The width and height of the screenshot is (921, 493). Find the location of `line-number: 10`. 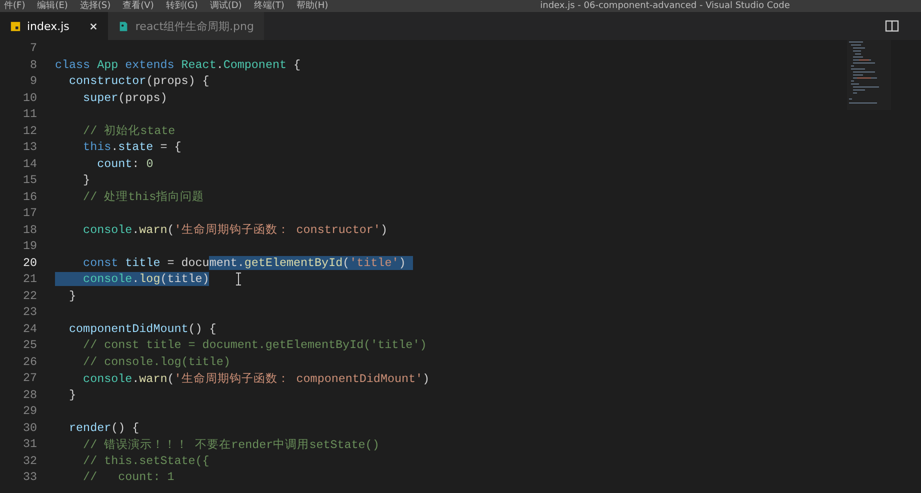

line-number: 10 is located at coordinates (29, 97).